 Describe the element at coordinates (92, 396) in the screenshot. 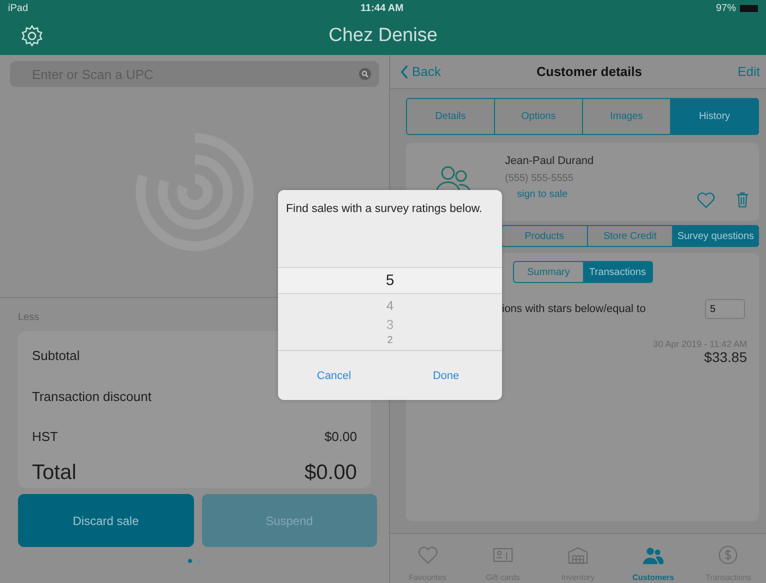

I see `line-label: Transaction discount` at that location.